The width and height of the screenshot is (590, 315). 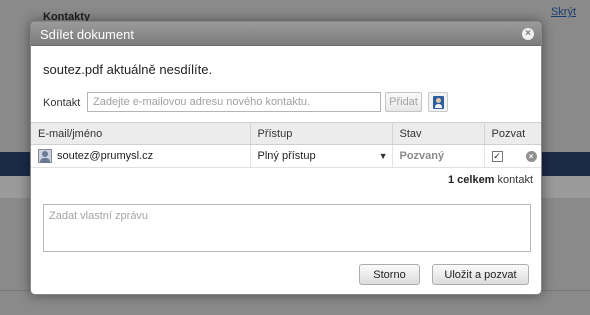 What do you see at coordinates (286, 34) in the screenshot?
I see `dialog-header: Sdílet dokument ×` at bounding box center [286, 34].